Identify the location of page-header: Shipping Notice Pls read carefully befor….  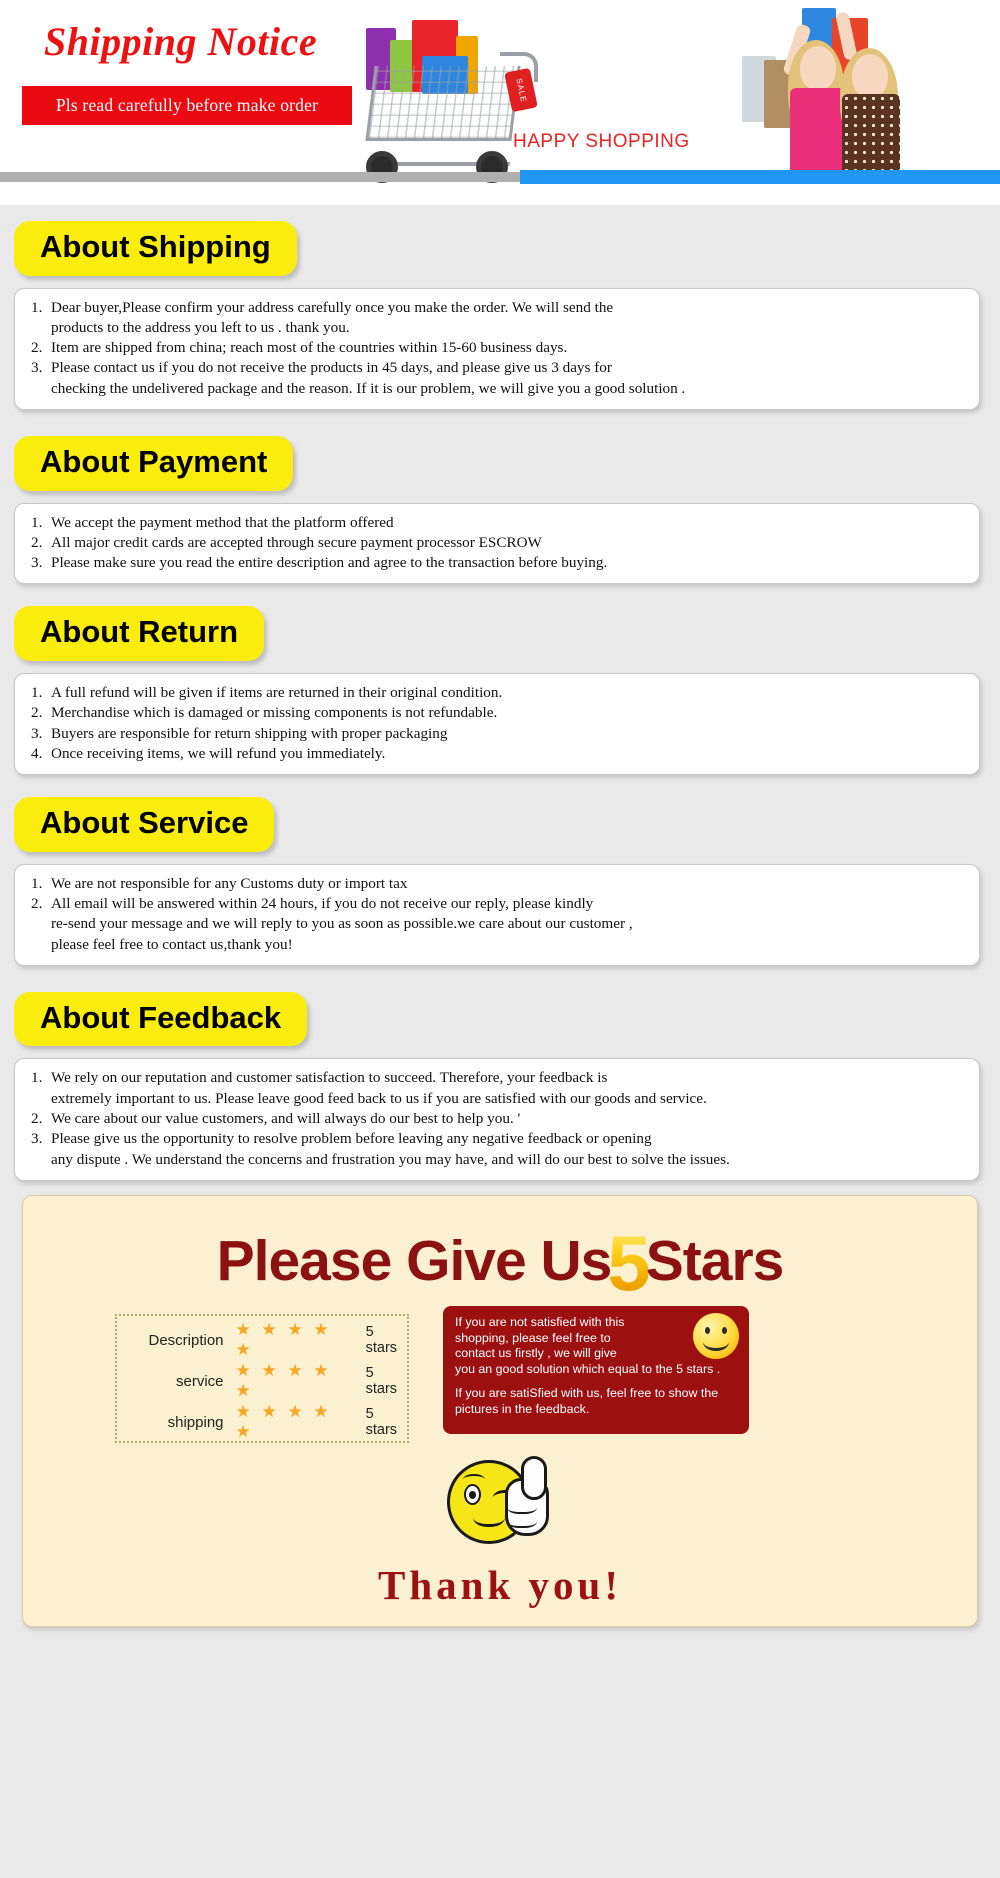
(500, 102).